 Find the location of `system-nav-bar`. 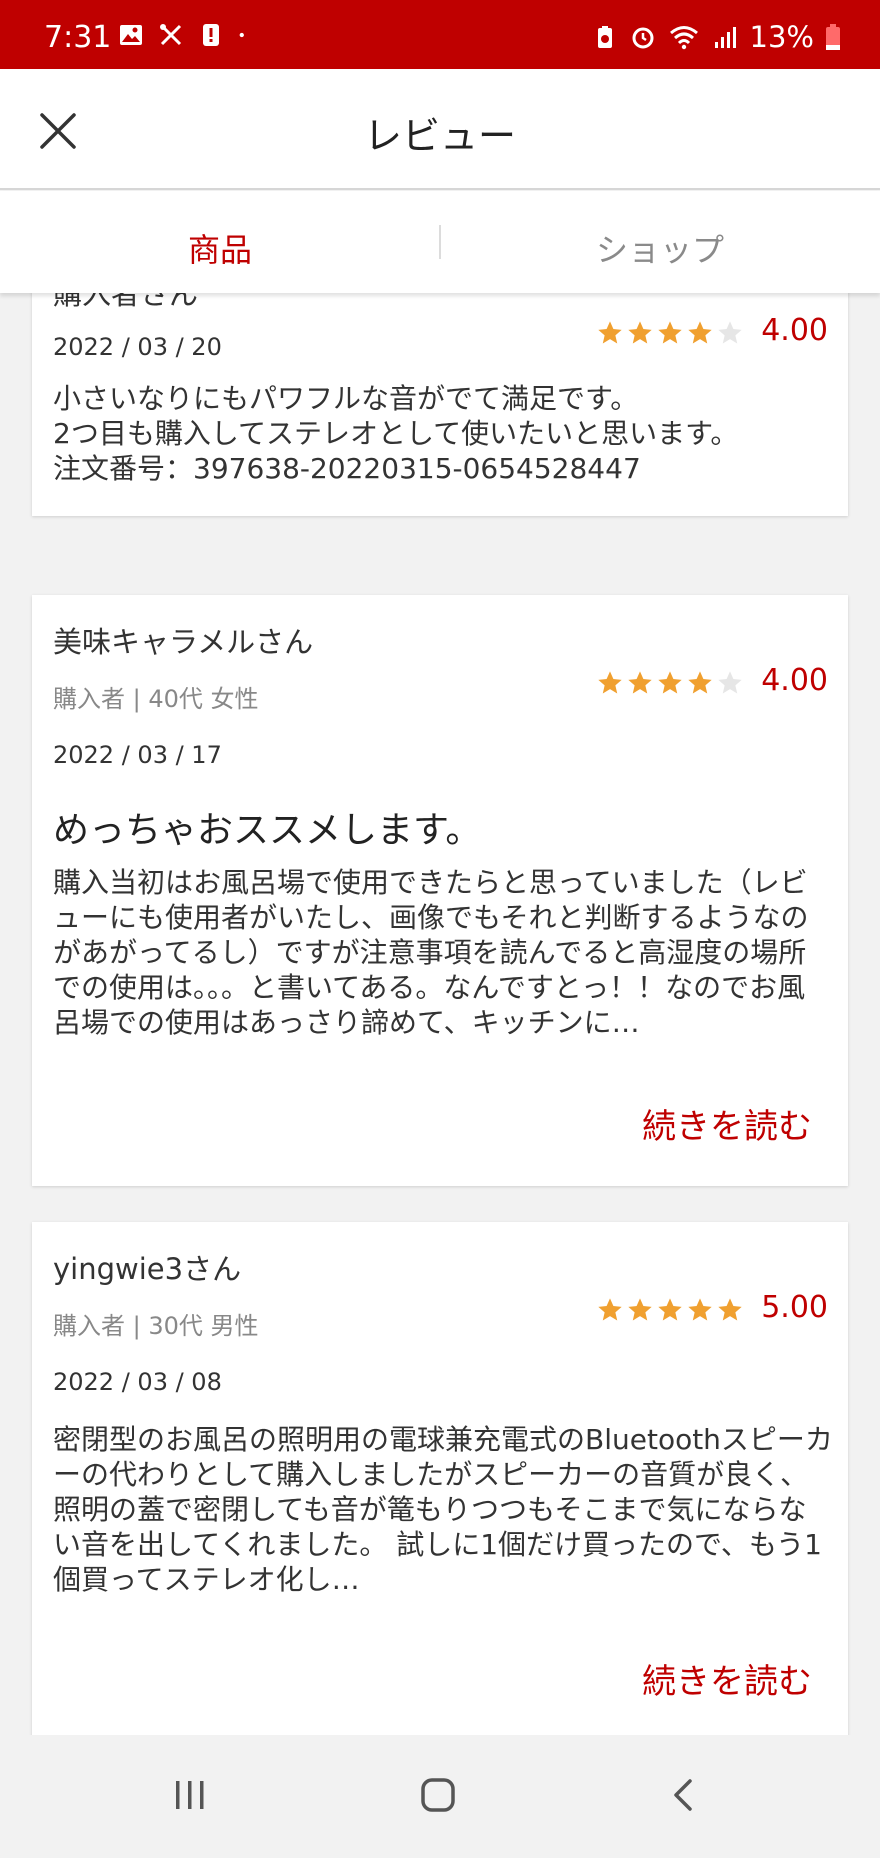

system-nav-bar is located at coordinates (440, 1796).